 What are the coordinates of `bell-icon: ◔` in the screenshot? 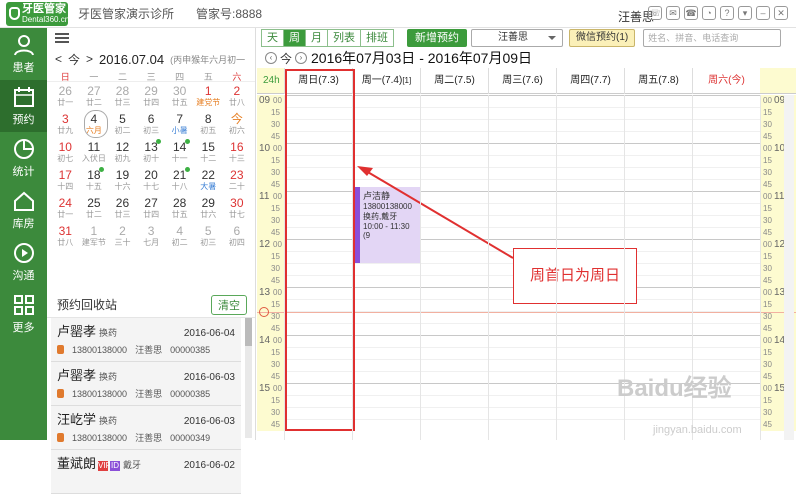 It's located at (709, 13).